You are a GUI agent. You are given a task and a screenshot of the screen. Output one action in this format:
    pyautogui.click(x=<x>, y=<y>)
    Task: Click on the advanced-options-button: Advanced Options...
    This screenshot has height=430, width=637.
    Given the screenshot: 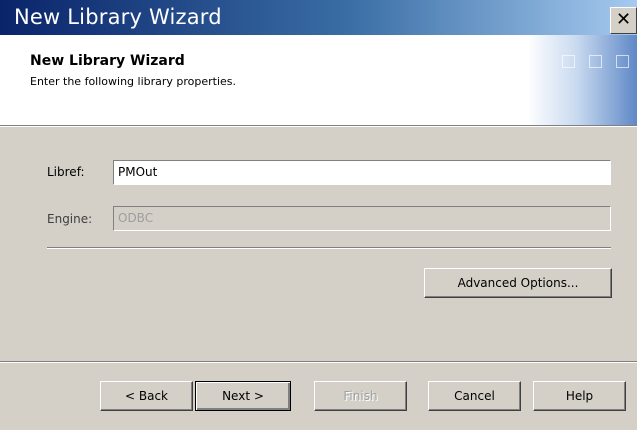 What is the action you would take?
    pyautogui.click(x=518, y=283)
    